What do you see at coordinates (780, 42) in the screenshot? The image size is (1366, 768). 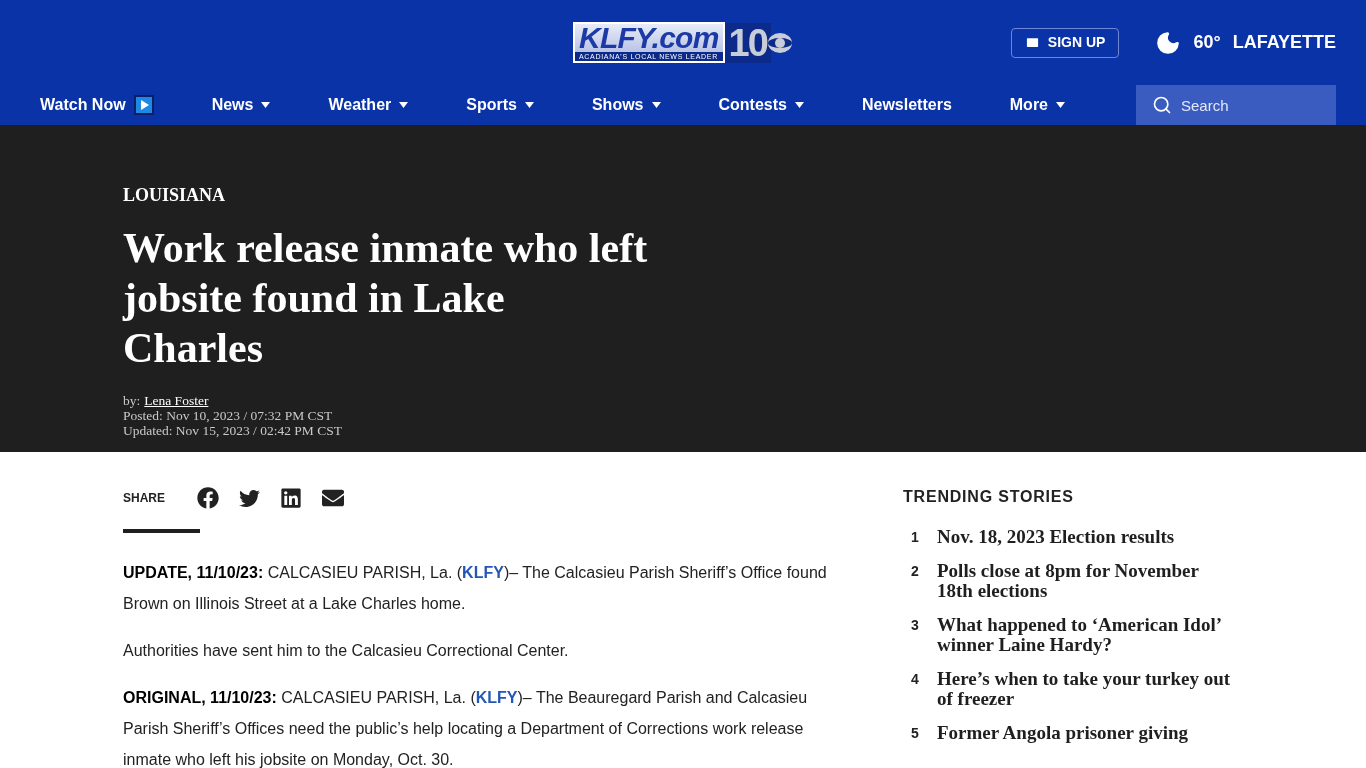 I see `eye-logo-icon` at bounding box center [780, 42].